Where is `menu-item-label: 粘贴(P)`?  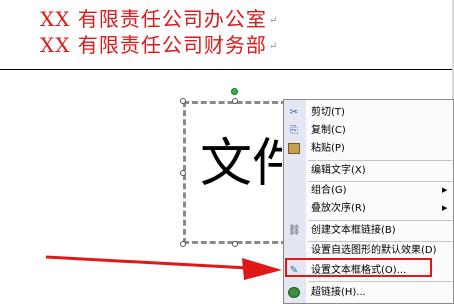
menu-item-label: 粘贴(P) is located at coordinates (328, 148).